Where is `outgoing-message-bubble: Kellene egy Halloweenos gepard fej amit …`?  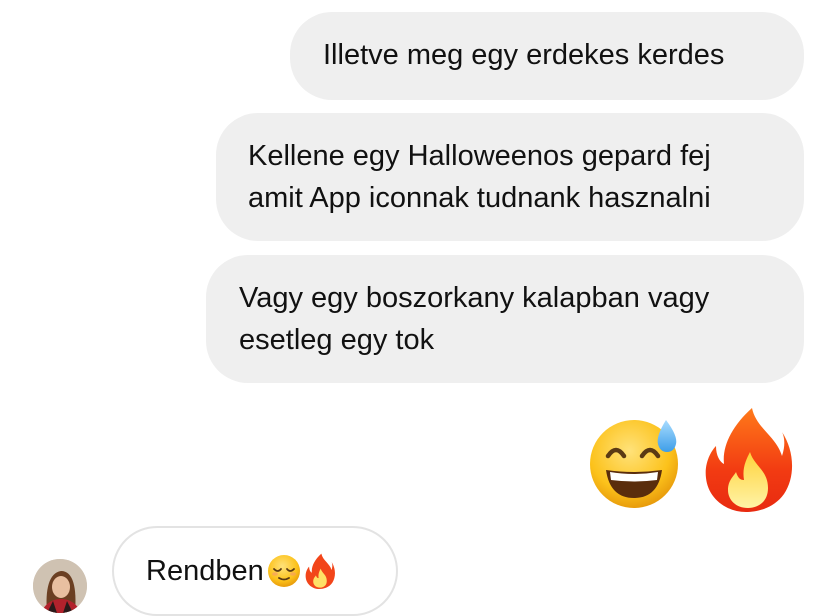
outgoing-message-bubble: Kellene egy Halloweenos gepard fej amit … is located at coordinates (510, 177).